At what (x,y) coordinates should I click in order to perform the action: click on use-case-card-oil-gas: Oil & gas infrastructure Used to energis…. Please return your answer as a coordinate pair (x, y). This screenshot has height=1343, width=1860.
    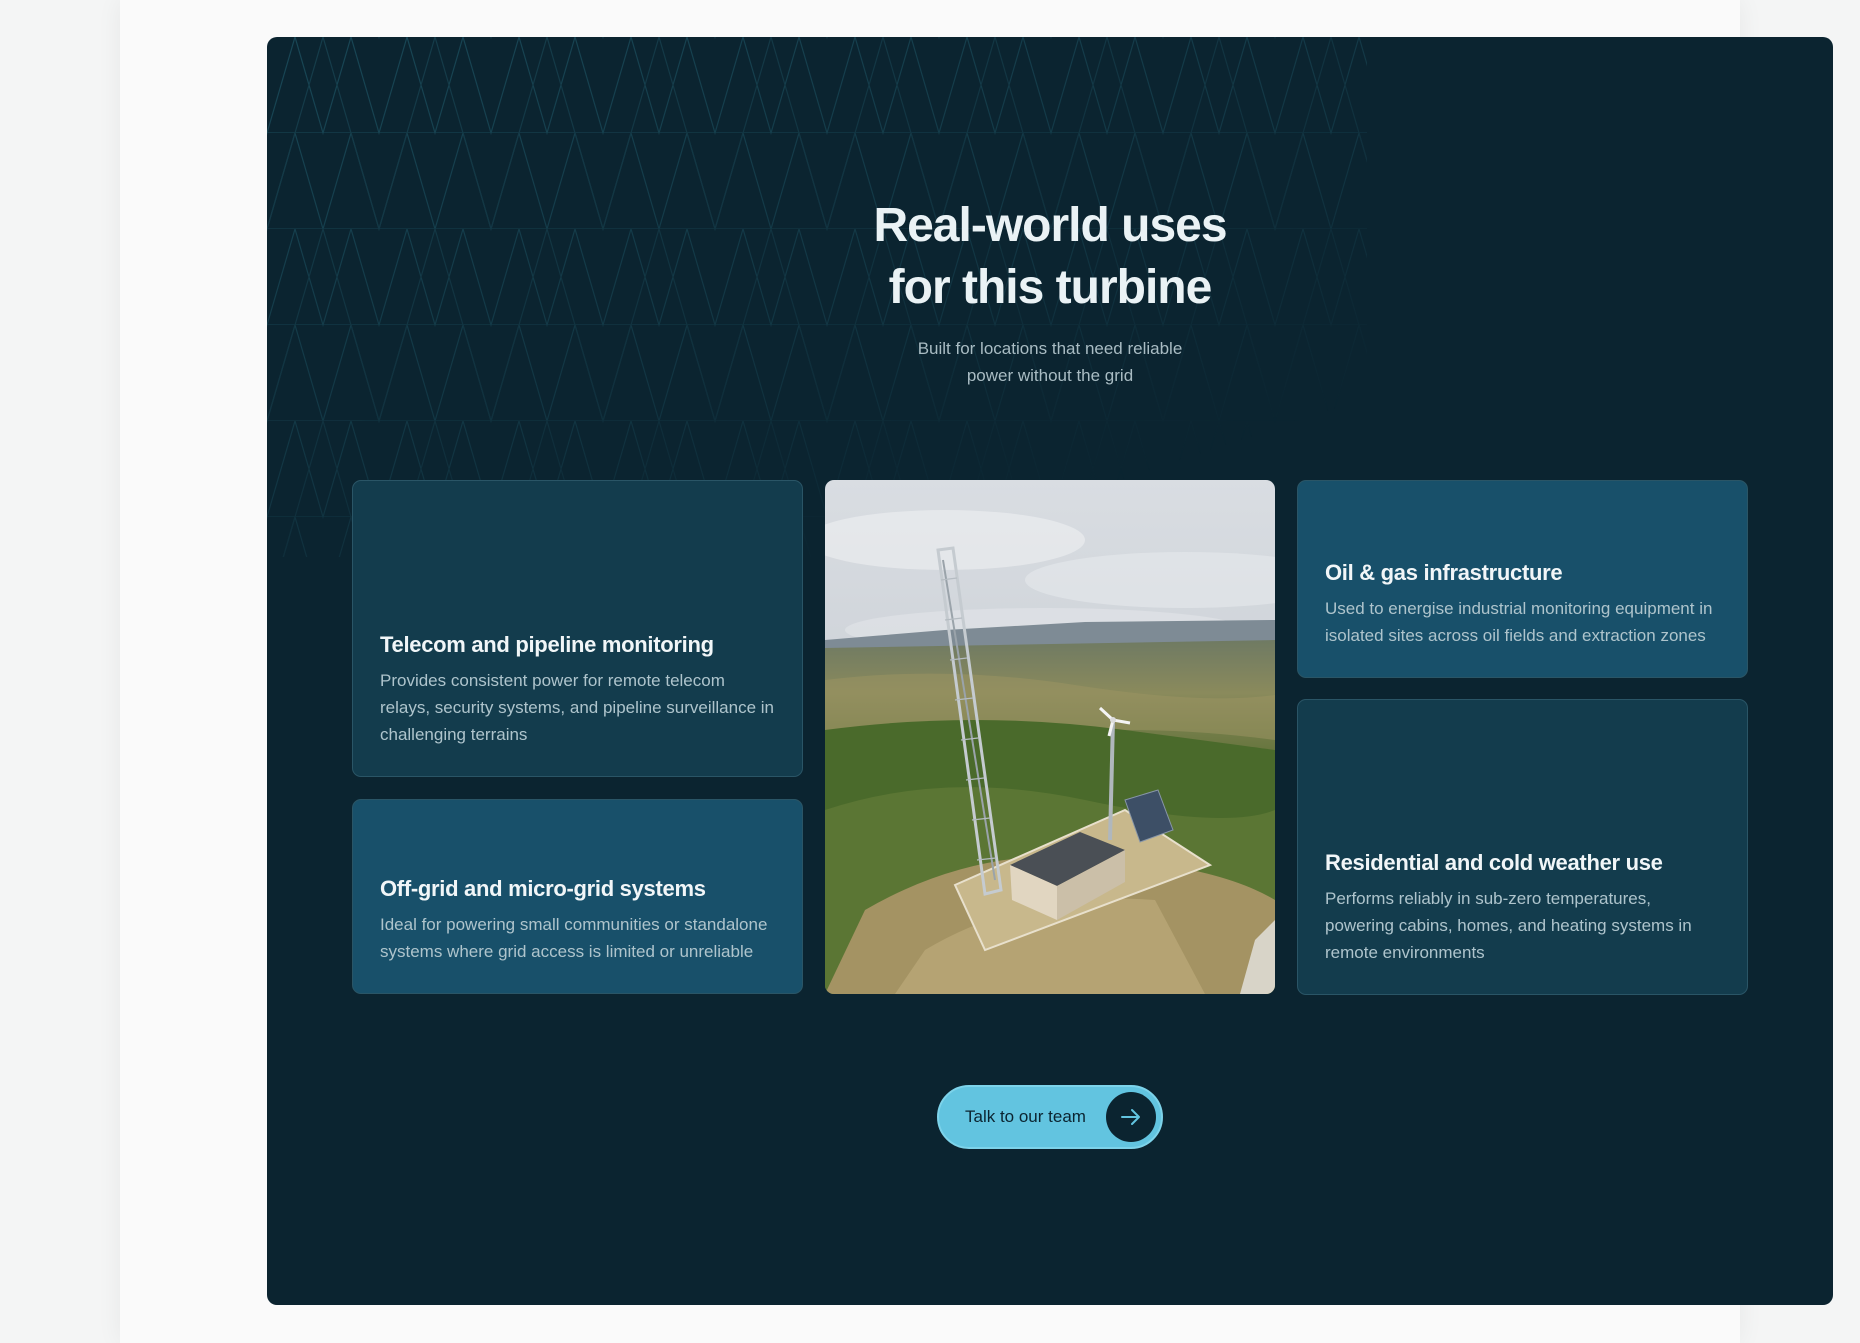
    Looking at the image, I should click on (1522, 579).